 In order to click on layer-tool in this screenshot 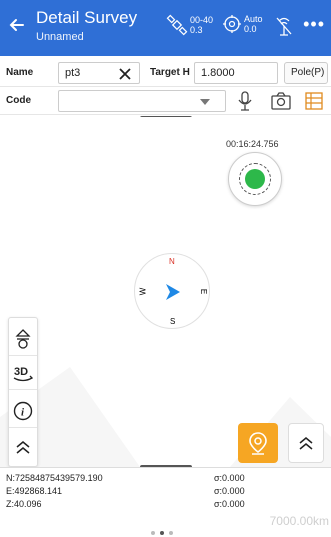, I will do `click(23, 339)`.